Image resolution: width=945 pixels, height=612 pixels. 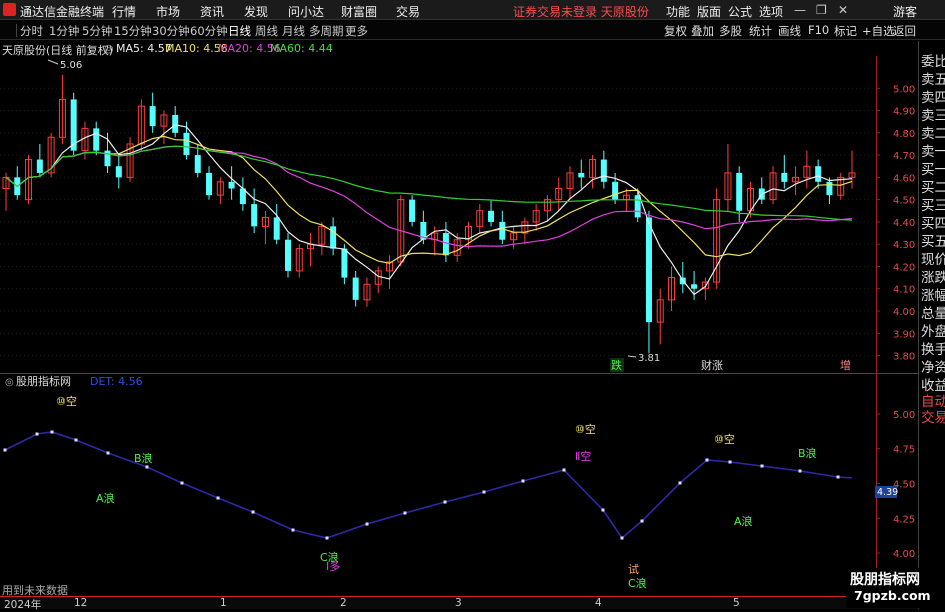 What do you see at coordinates (885, 580) in the screenshot?
I see `watermark-line1: 股朋指标网` at bounding box center [885, 580].